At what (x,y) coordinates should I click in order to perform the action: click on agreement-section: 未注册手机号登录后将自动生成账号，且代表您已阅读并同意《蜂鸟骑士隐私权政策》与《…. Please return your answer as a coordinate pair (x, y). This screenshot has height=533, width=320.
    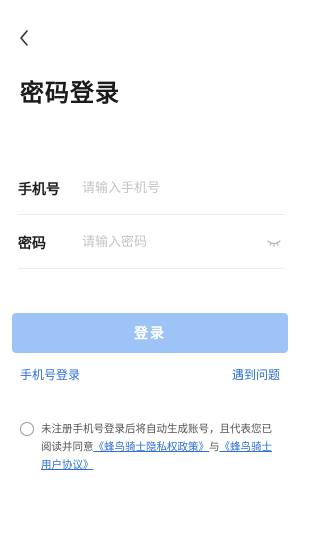
    Looking at the image, I should click on (151, 447).